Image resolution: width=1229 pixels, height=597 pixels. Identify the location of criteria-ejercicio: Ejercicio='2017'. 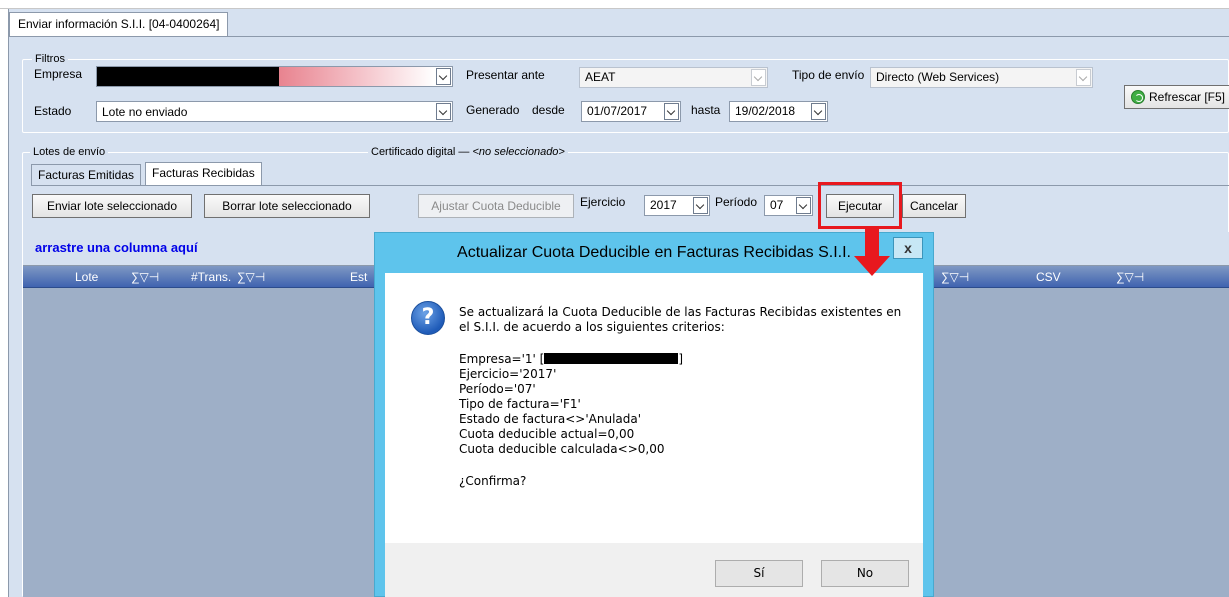
(508, 374).